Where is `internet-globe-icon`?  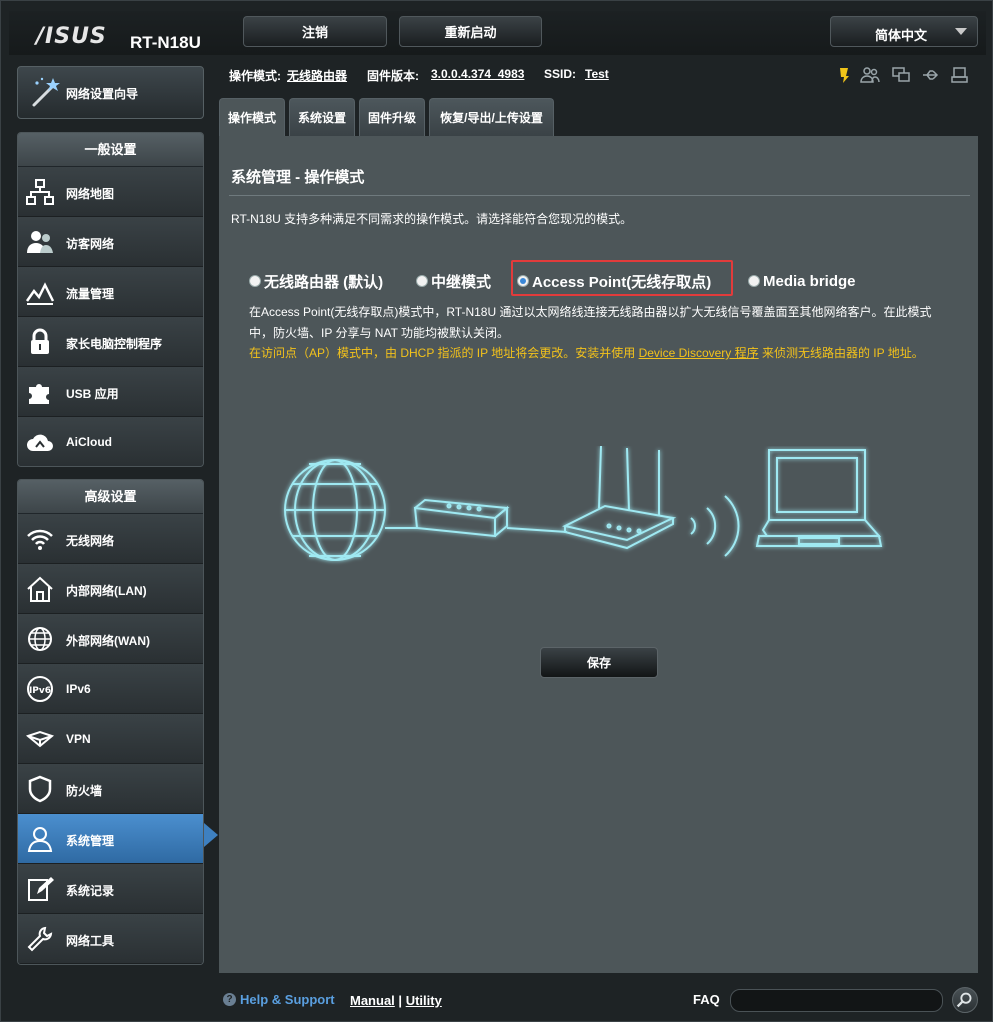
internet-globe-icon is located at coordinates (335, 510).